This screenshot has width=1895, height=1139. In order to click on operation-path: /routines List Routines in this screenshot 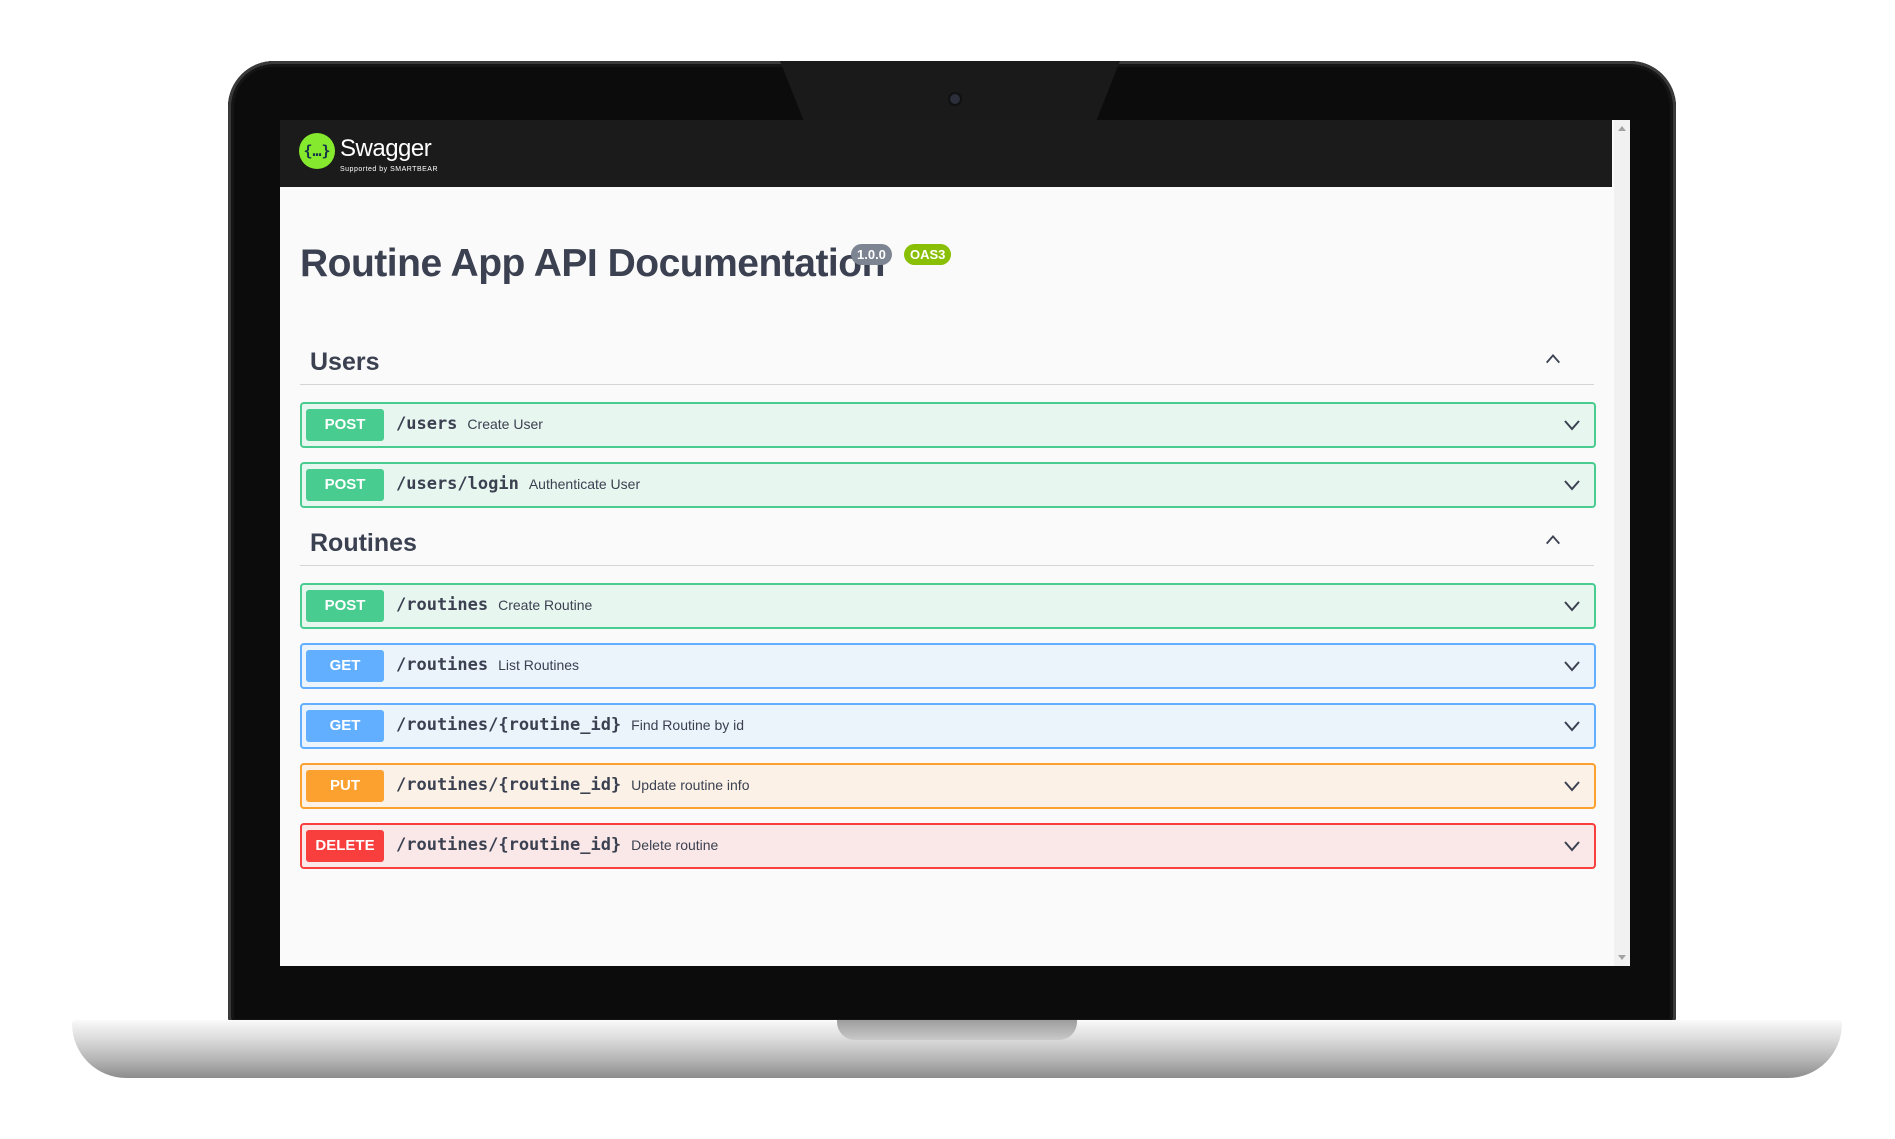, I will do `click(488, 665)`.